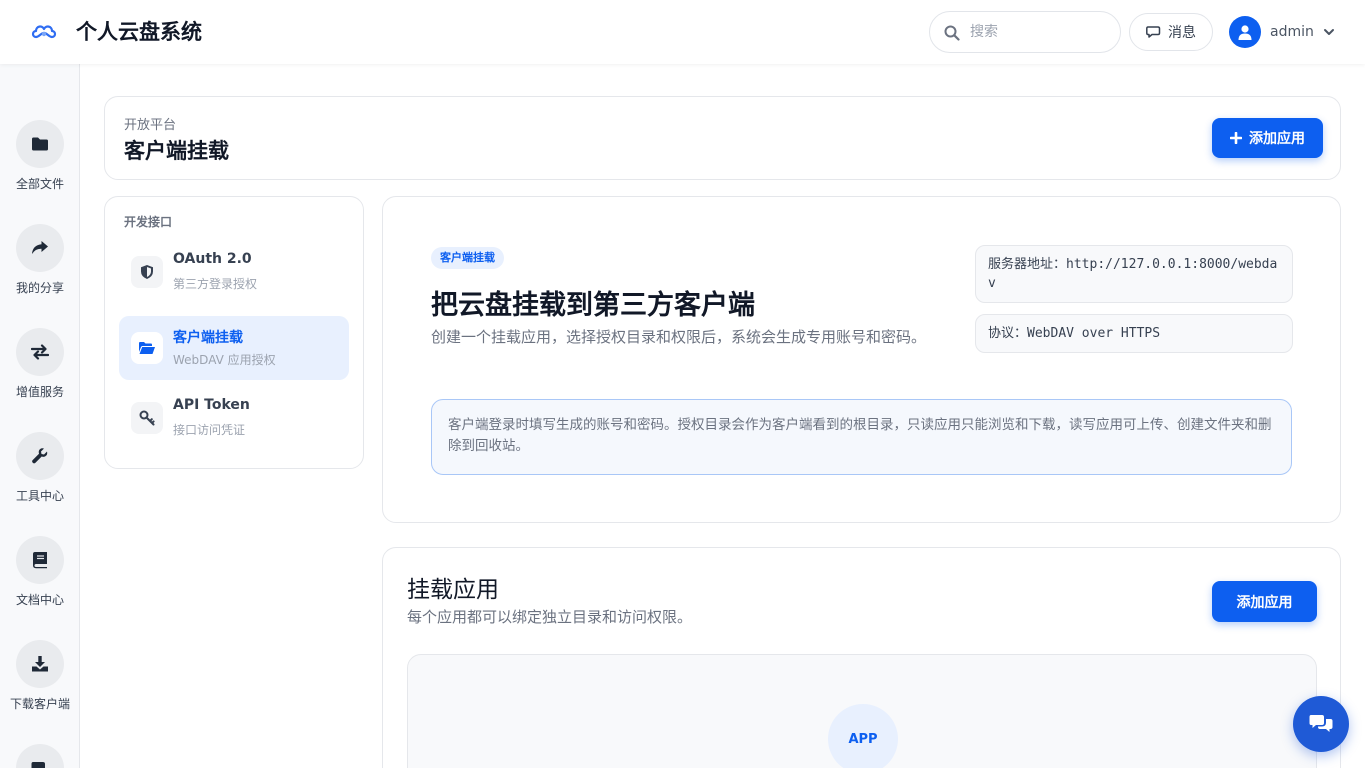 This screenshot has width=1365, height=768. I want to click on sidebar-item-label: 文档中心, so click(39, 600).